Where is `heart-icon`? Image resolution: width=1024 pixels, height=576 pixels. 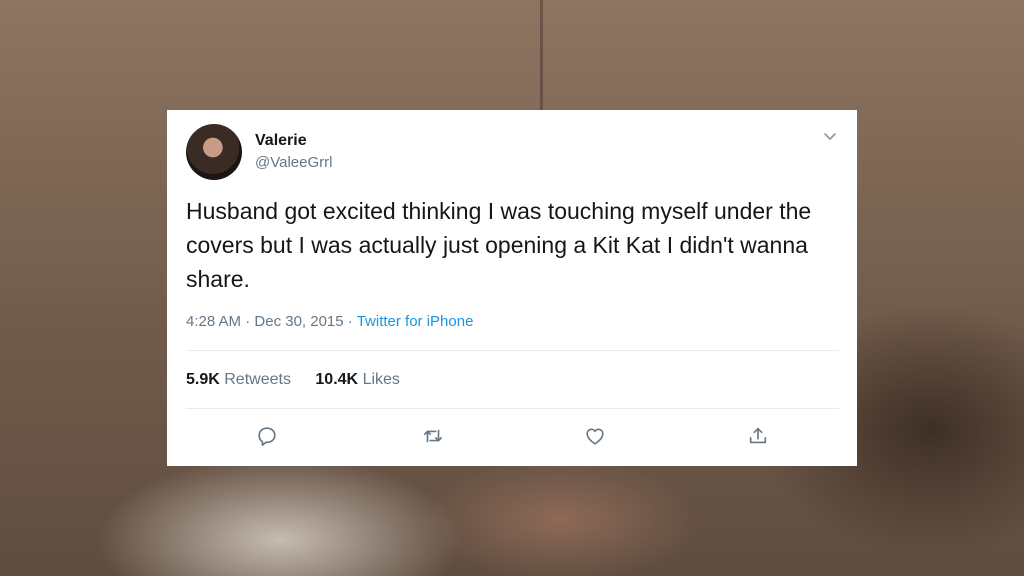 heart-icon is located at coordinates (595, 436).